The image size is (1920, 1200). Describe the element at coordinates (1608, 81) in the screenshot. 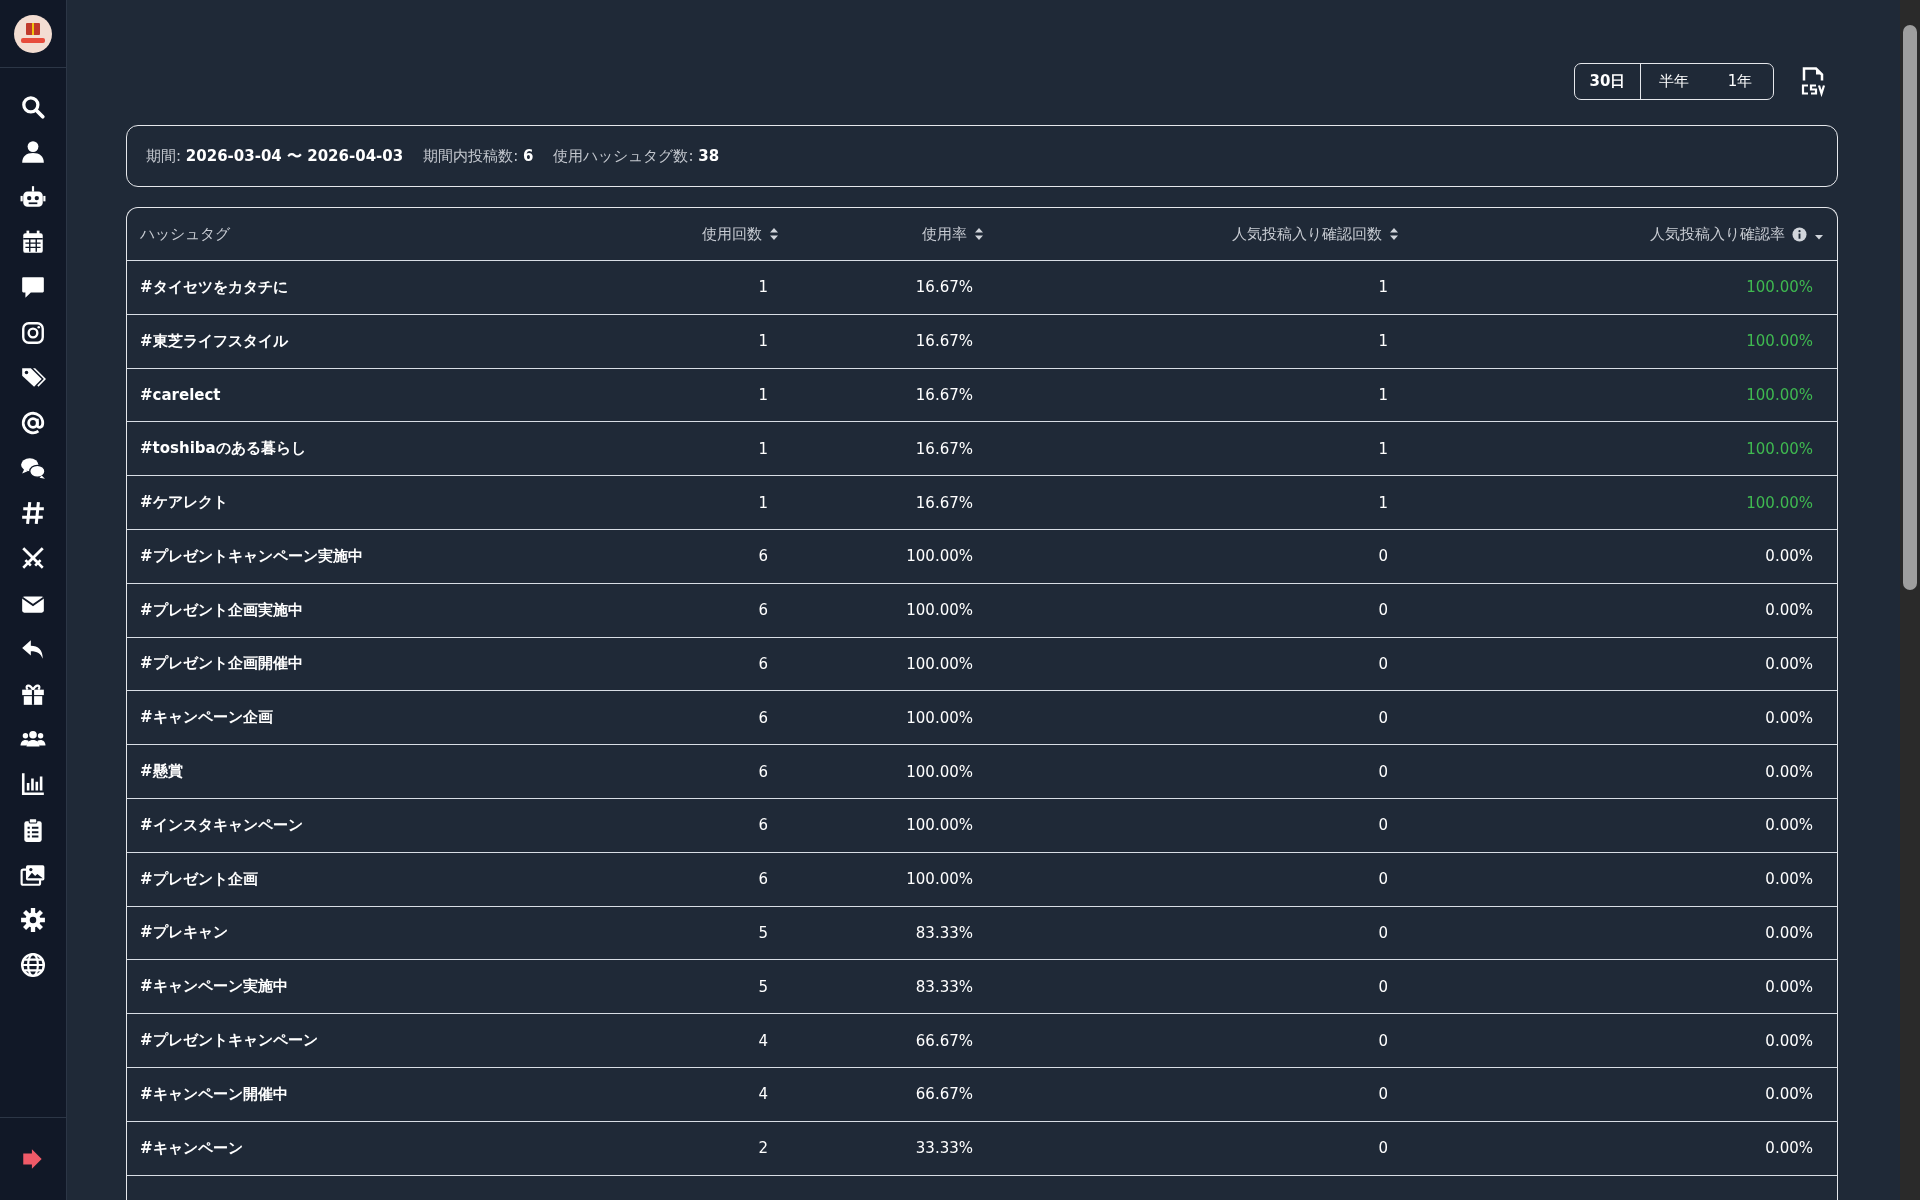

I see `period-tab: 30日` at that location.